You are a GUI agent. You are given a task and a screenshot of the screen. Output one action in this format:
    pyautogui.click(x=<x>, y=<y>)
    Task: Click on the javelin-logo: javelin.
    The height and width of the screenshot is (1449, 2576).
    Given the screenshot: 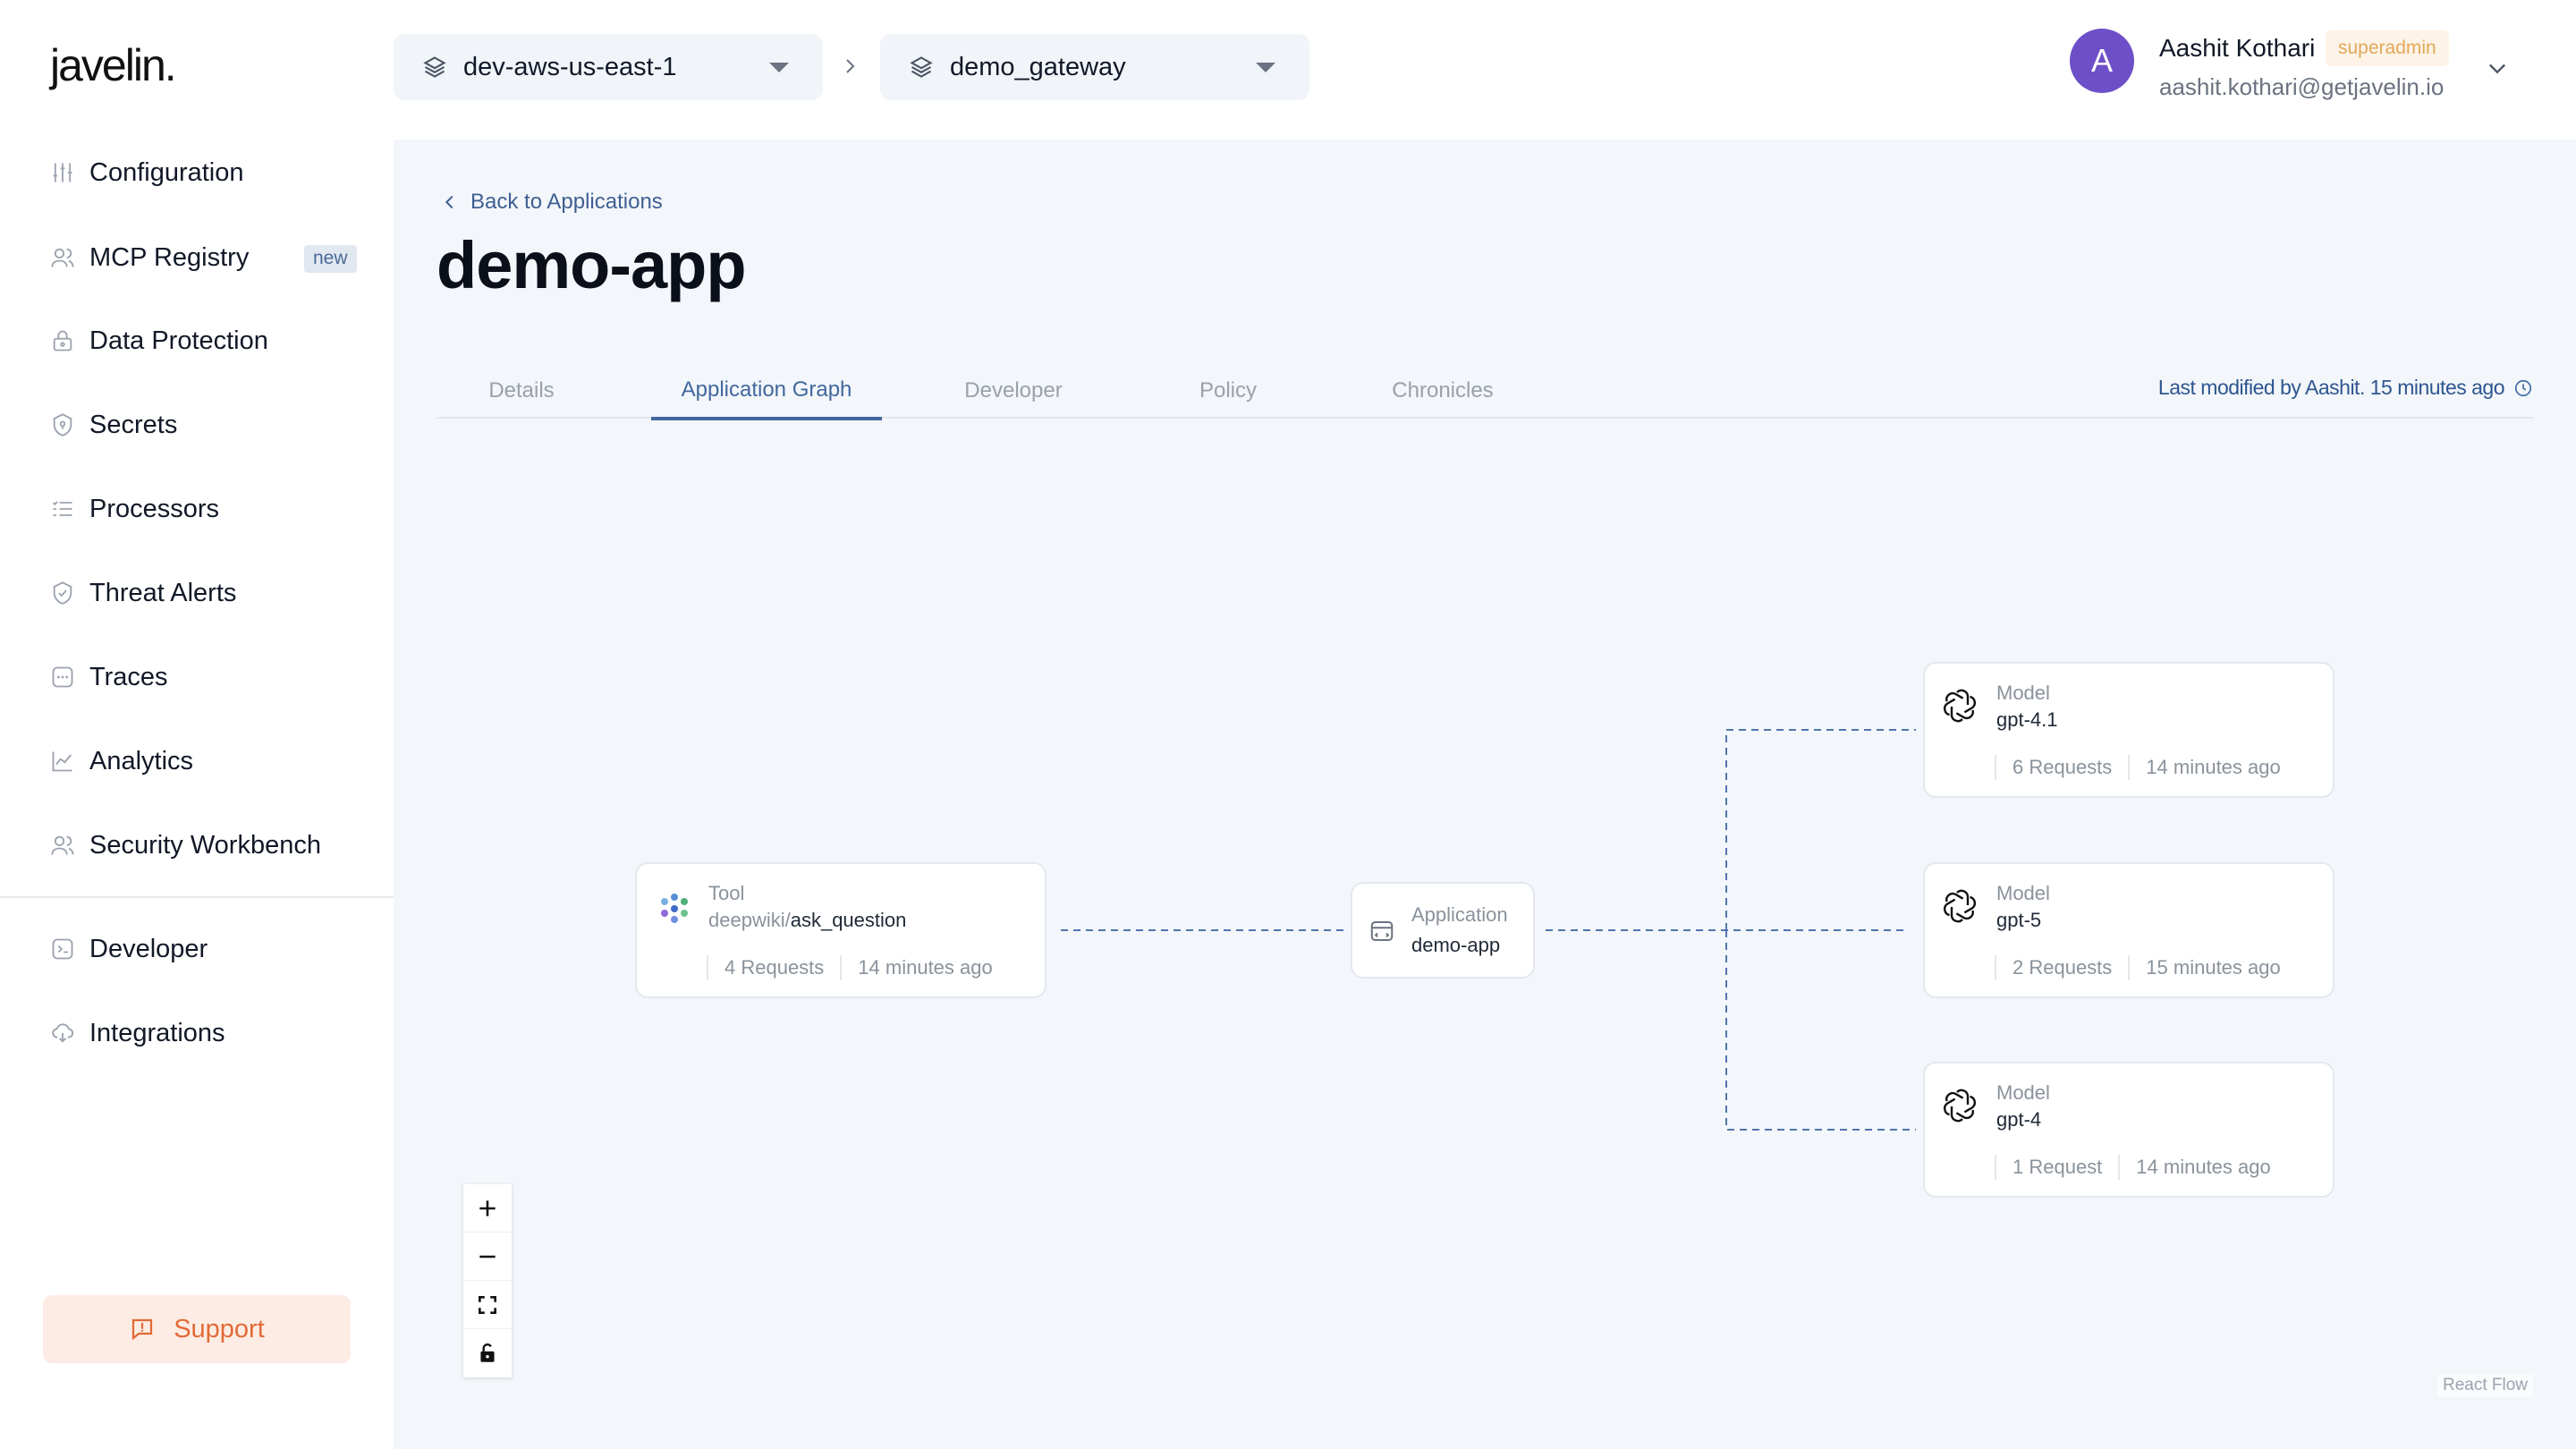 What is the action you would take?
    pyautogui.click(x=113, y=65)
    